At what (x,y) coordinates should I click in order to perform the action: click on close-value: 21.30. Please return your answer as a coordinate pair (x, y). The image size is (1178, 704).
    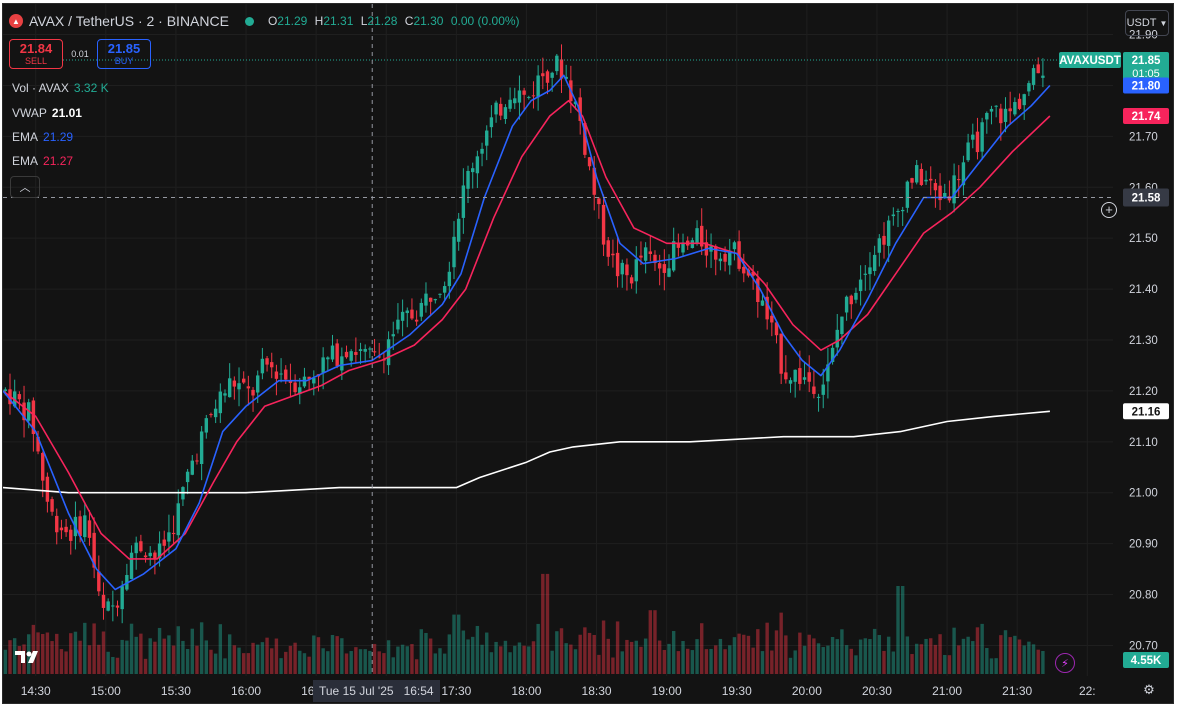
    Looking at the image, I should click on (428, 21).